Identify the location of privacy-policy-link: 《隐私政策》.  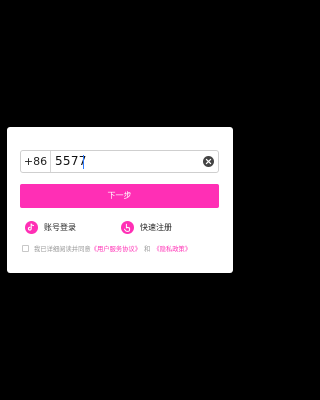
(172, 248).